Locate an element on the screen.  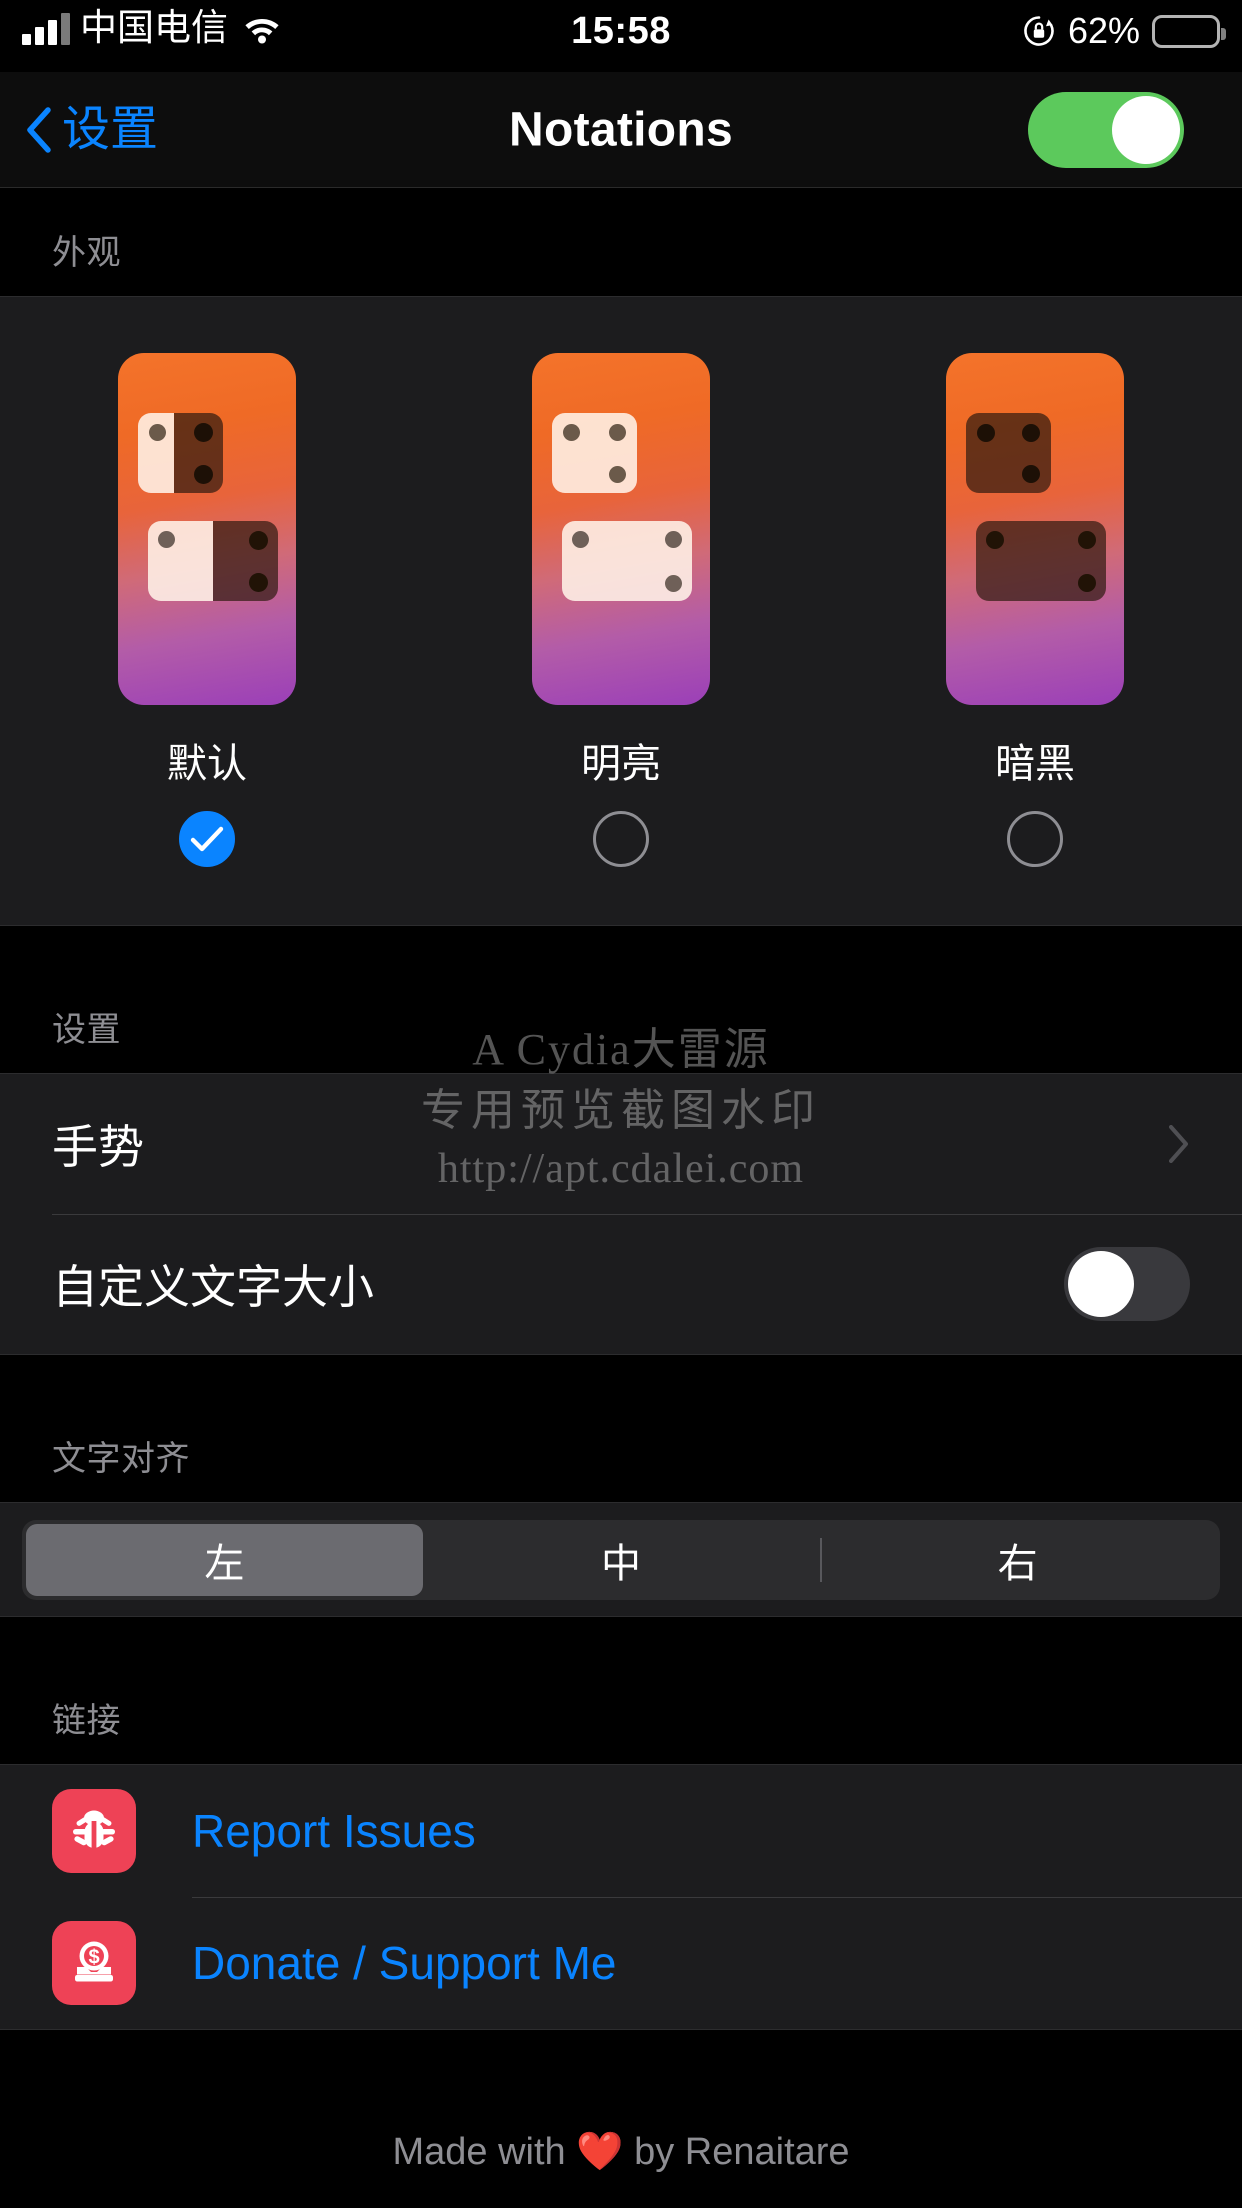
theme-option-light: 明亮 is located at coordinates (621, 610).